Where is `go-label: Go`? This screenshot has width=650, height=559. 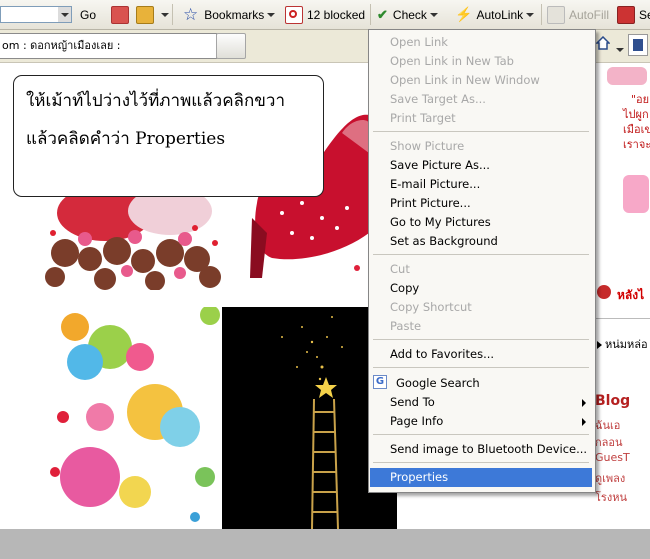
go-label: Go is located at coordinates (88, 14).